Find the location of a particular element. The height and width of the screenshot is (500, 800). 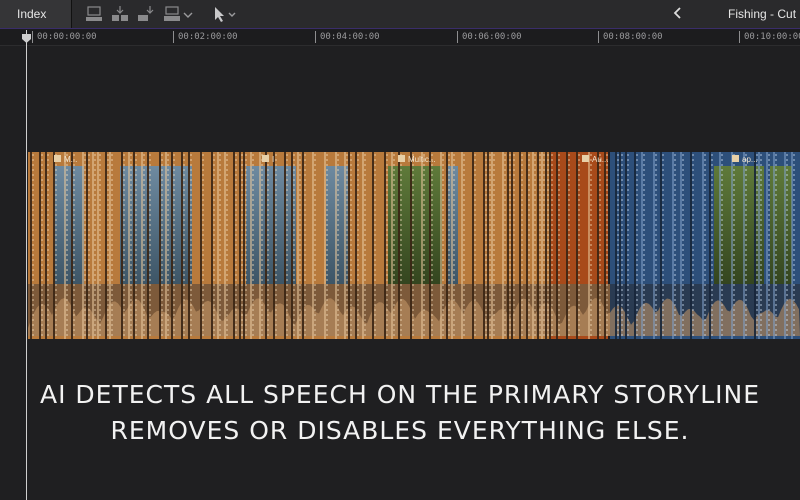

timecode-label: 00:10:00:00 is located at coordinates (772, 37).